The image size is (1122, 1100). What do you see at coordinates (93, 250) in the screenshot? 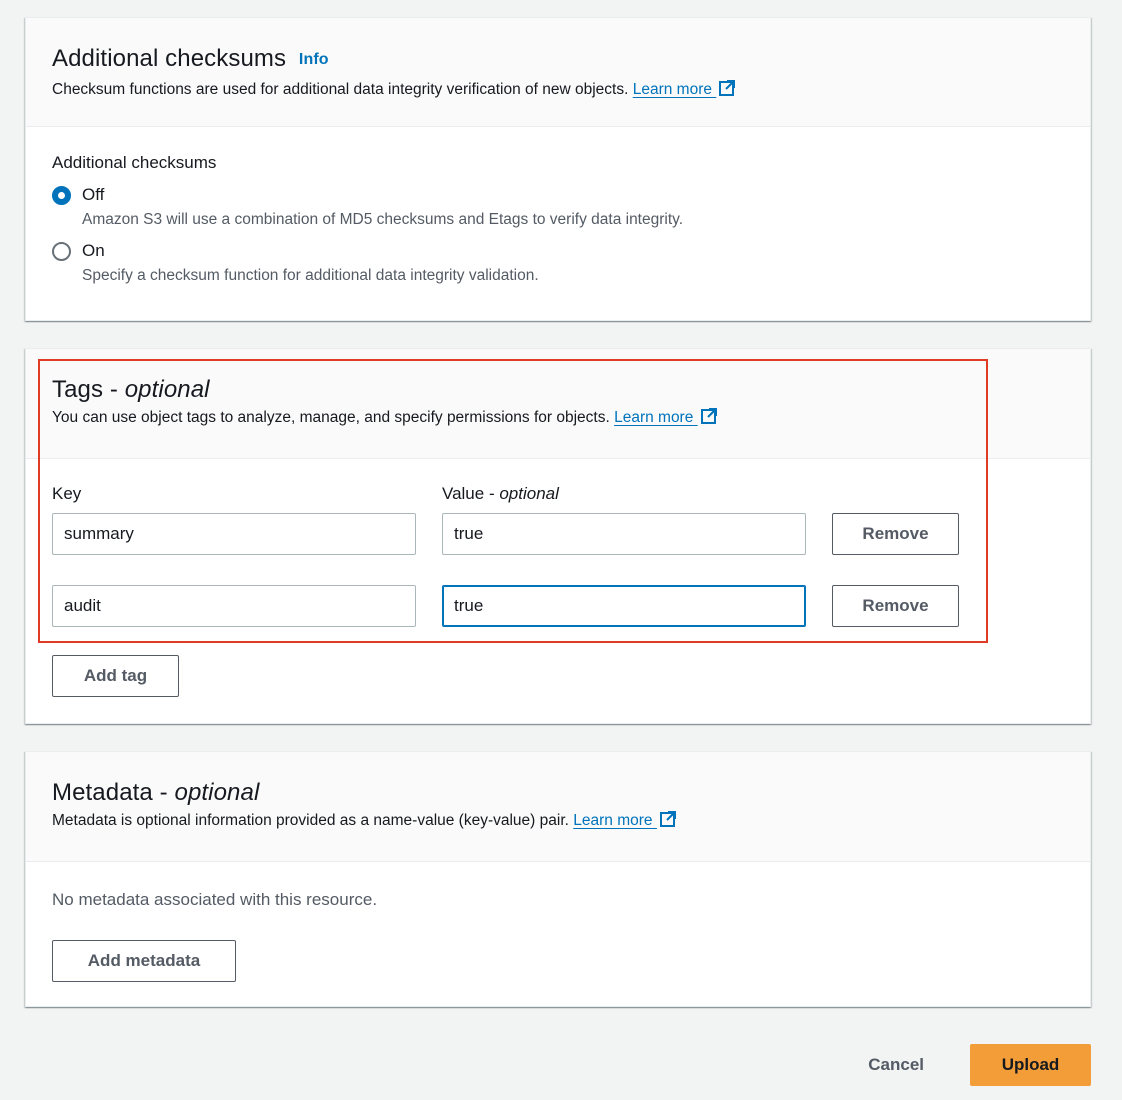
I see `radio-on-label: On` at bounding box center [93, 250].